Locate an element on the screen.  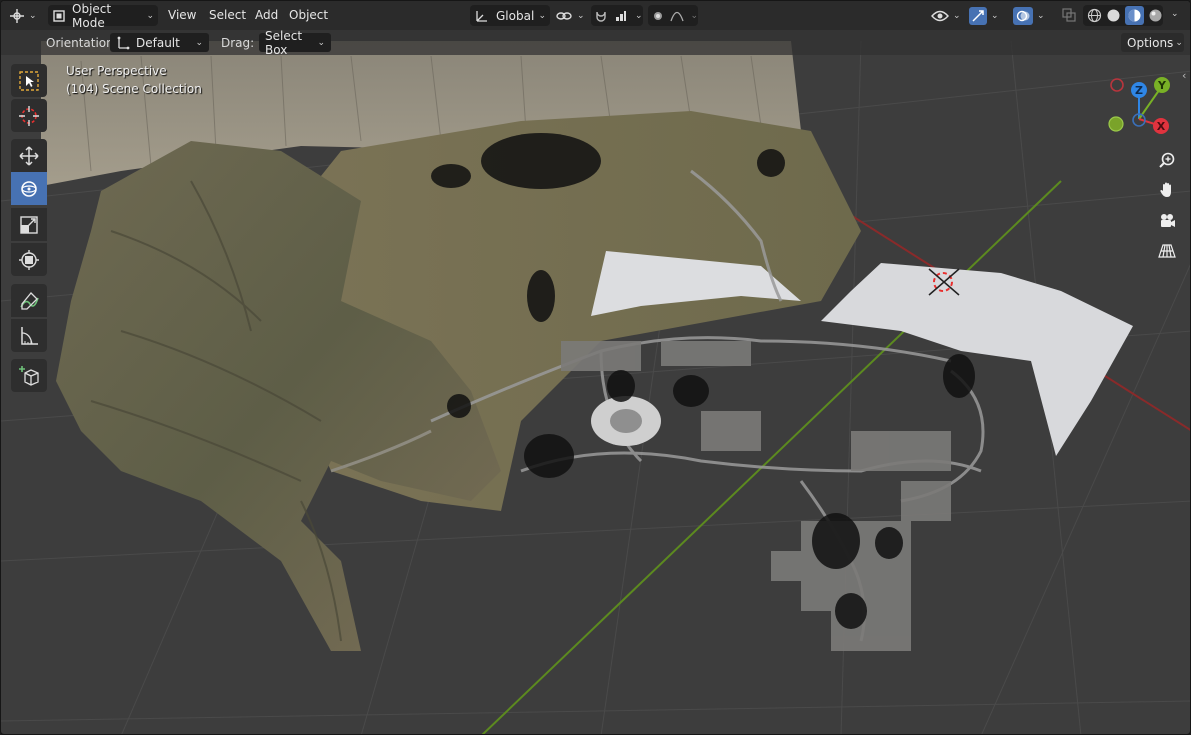
move-icon is located at coordinates (29, 156).